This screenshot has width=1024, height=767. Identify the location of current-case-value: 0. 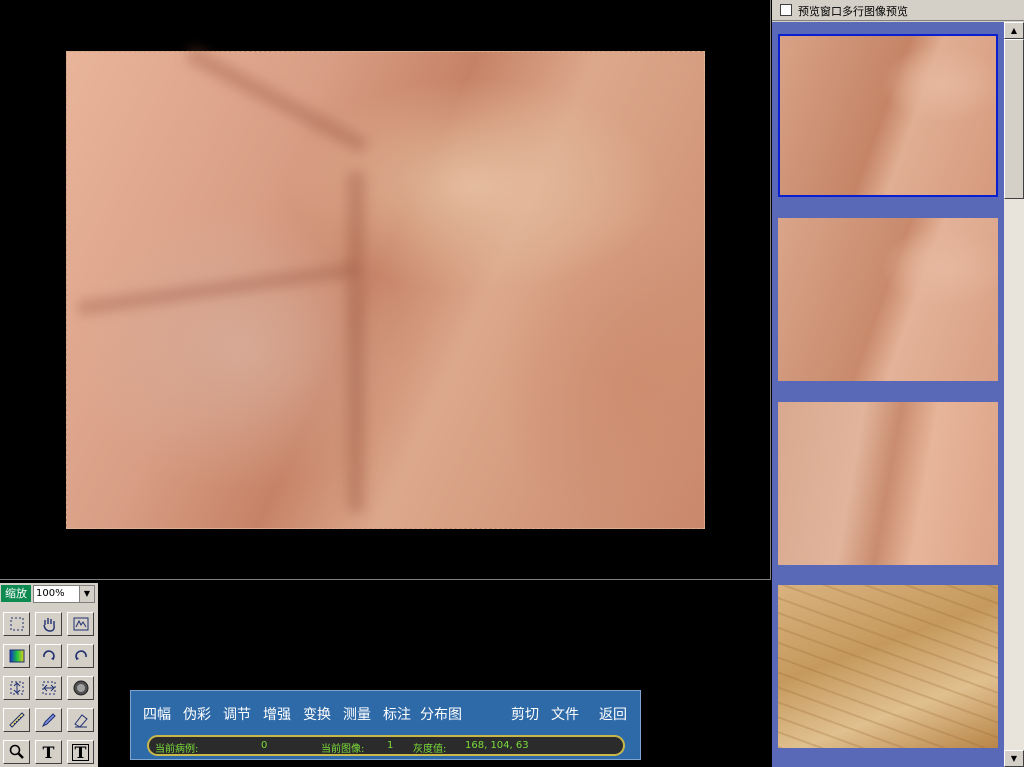
(264, 745).